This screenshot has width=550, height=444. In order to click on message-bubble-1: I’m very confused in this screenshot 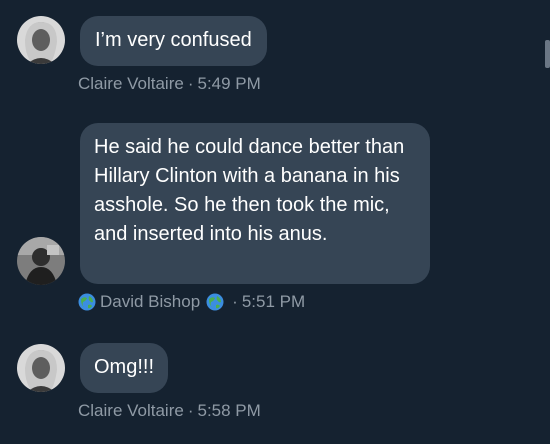, I will do `click(173, 41)`.